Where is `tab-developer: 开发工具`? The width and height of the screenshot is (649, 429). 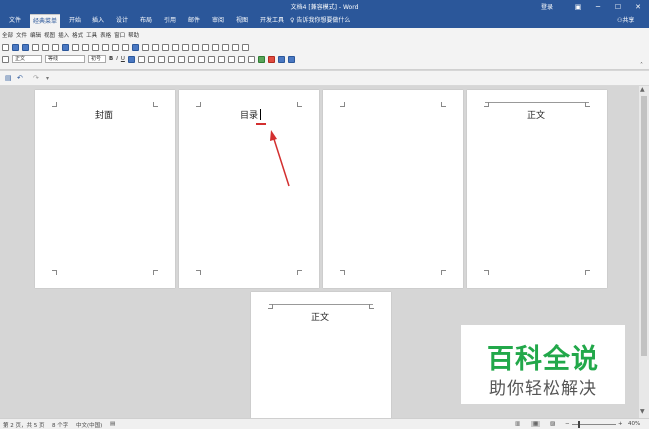 tab-developer: 开发工具 is located at coordinates (272, 21).